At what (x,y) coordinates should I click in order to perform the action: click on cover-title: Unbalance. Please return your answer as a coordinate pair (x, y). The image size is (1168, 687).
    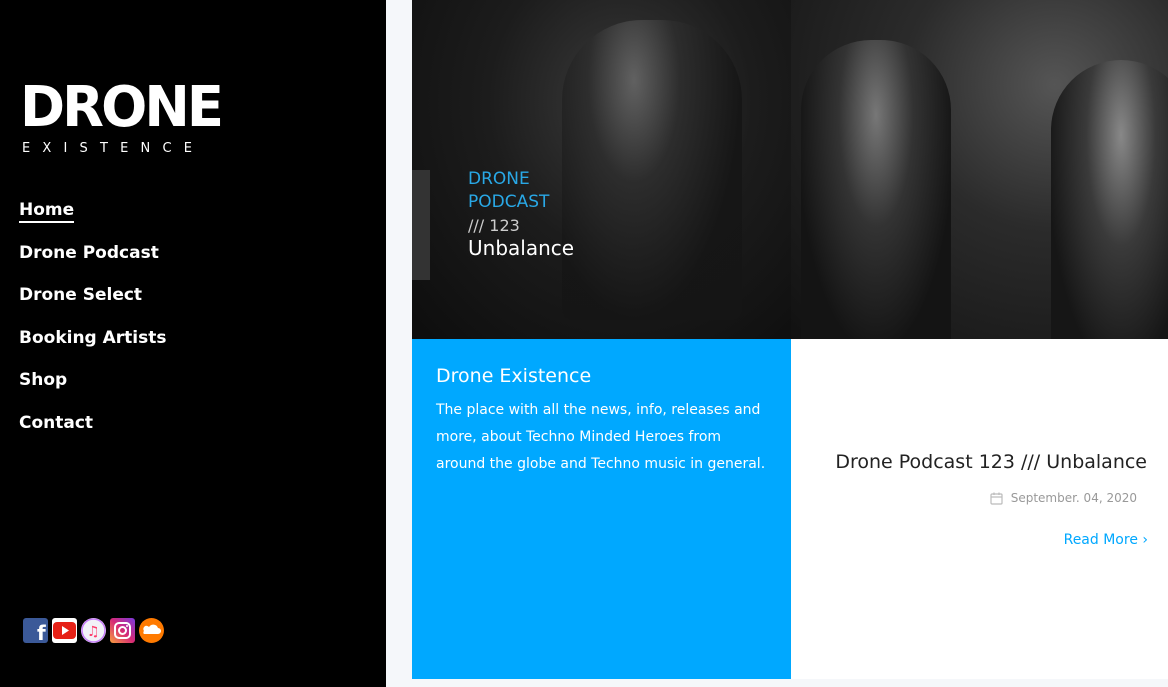
    Looking at the image, I should click on (521, 248).